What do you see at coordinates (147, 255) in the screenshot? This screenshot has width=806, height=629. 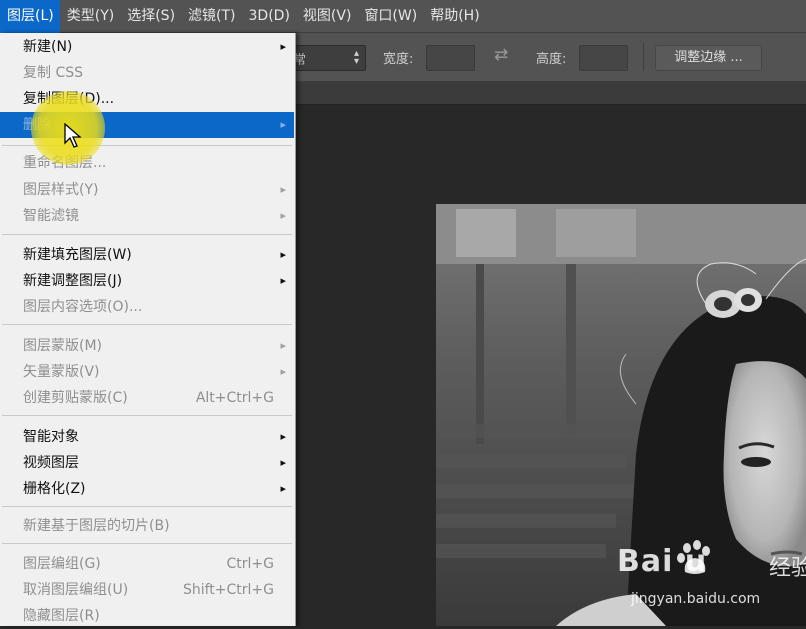 I see `menu-item-new-fill-layer: 新建填充图层(W) ▸` at bounding box center [147, 255].